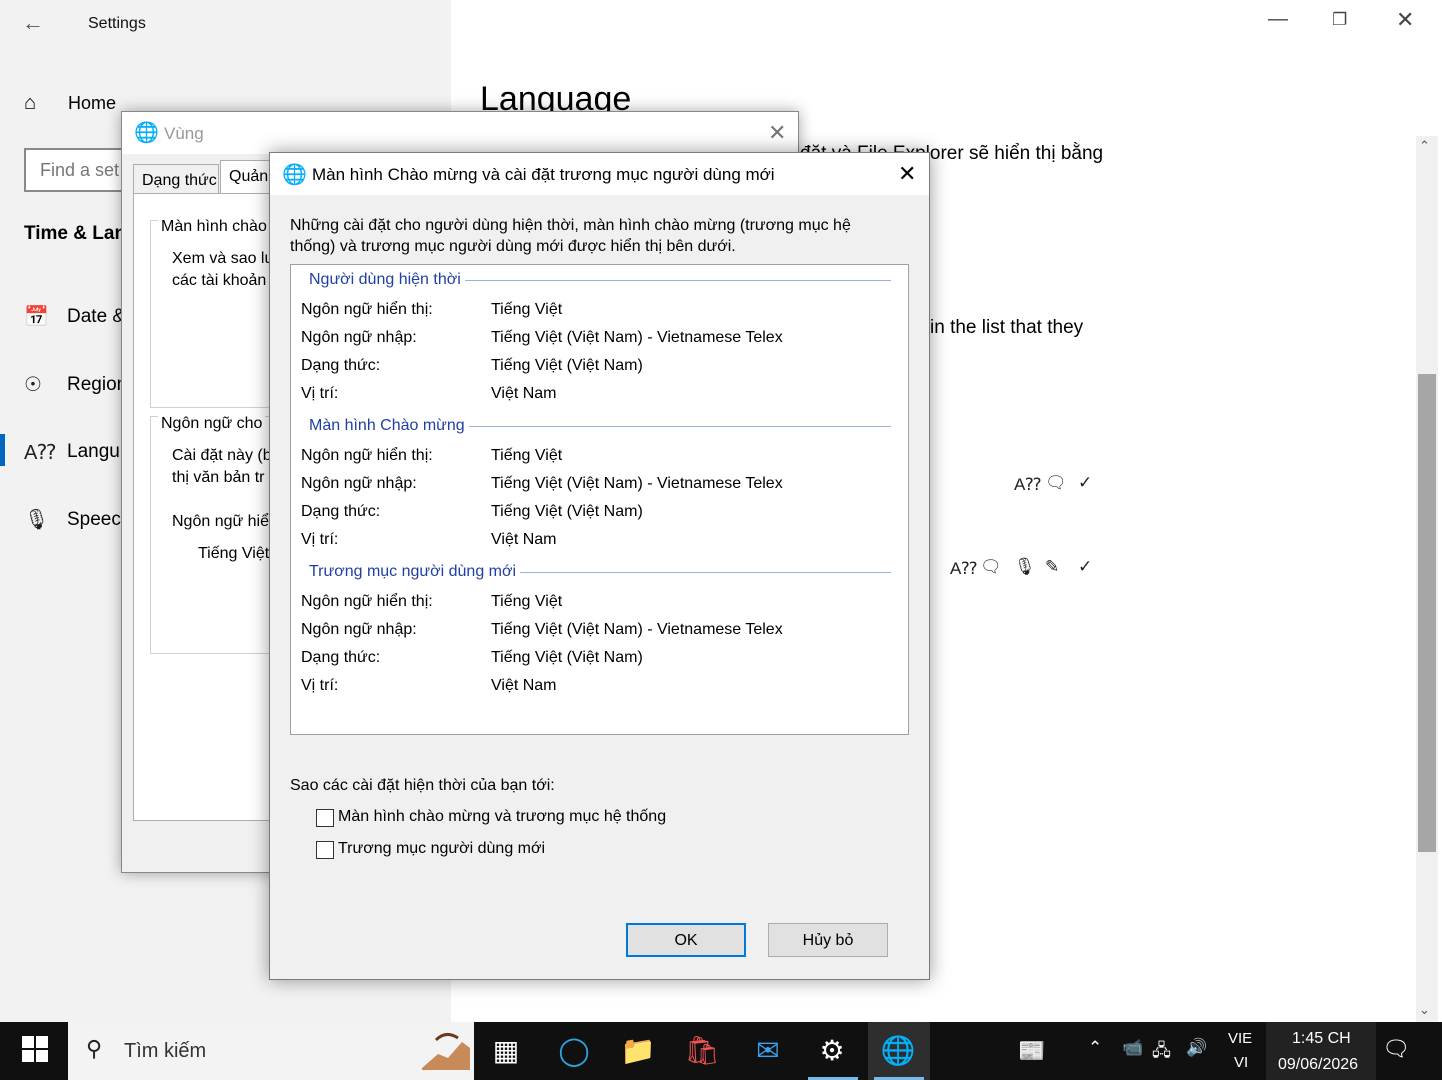 This screenshot has height=1080, width=1442. Describe the element at coordinates (80, 170) in the screenshot. I see `find-setting-placeholder: Find a set` at that location.